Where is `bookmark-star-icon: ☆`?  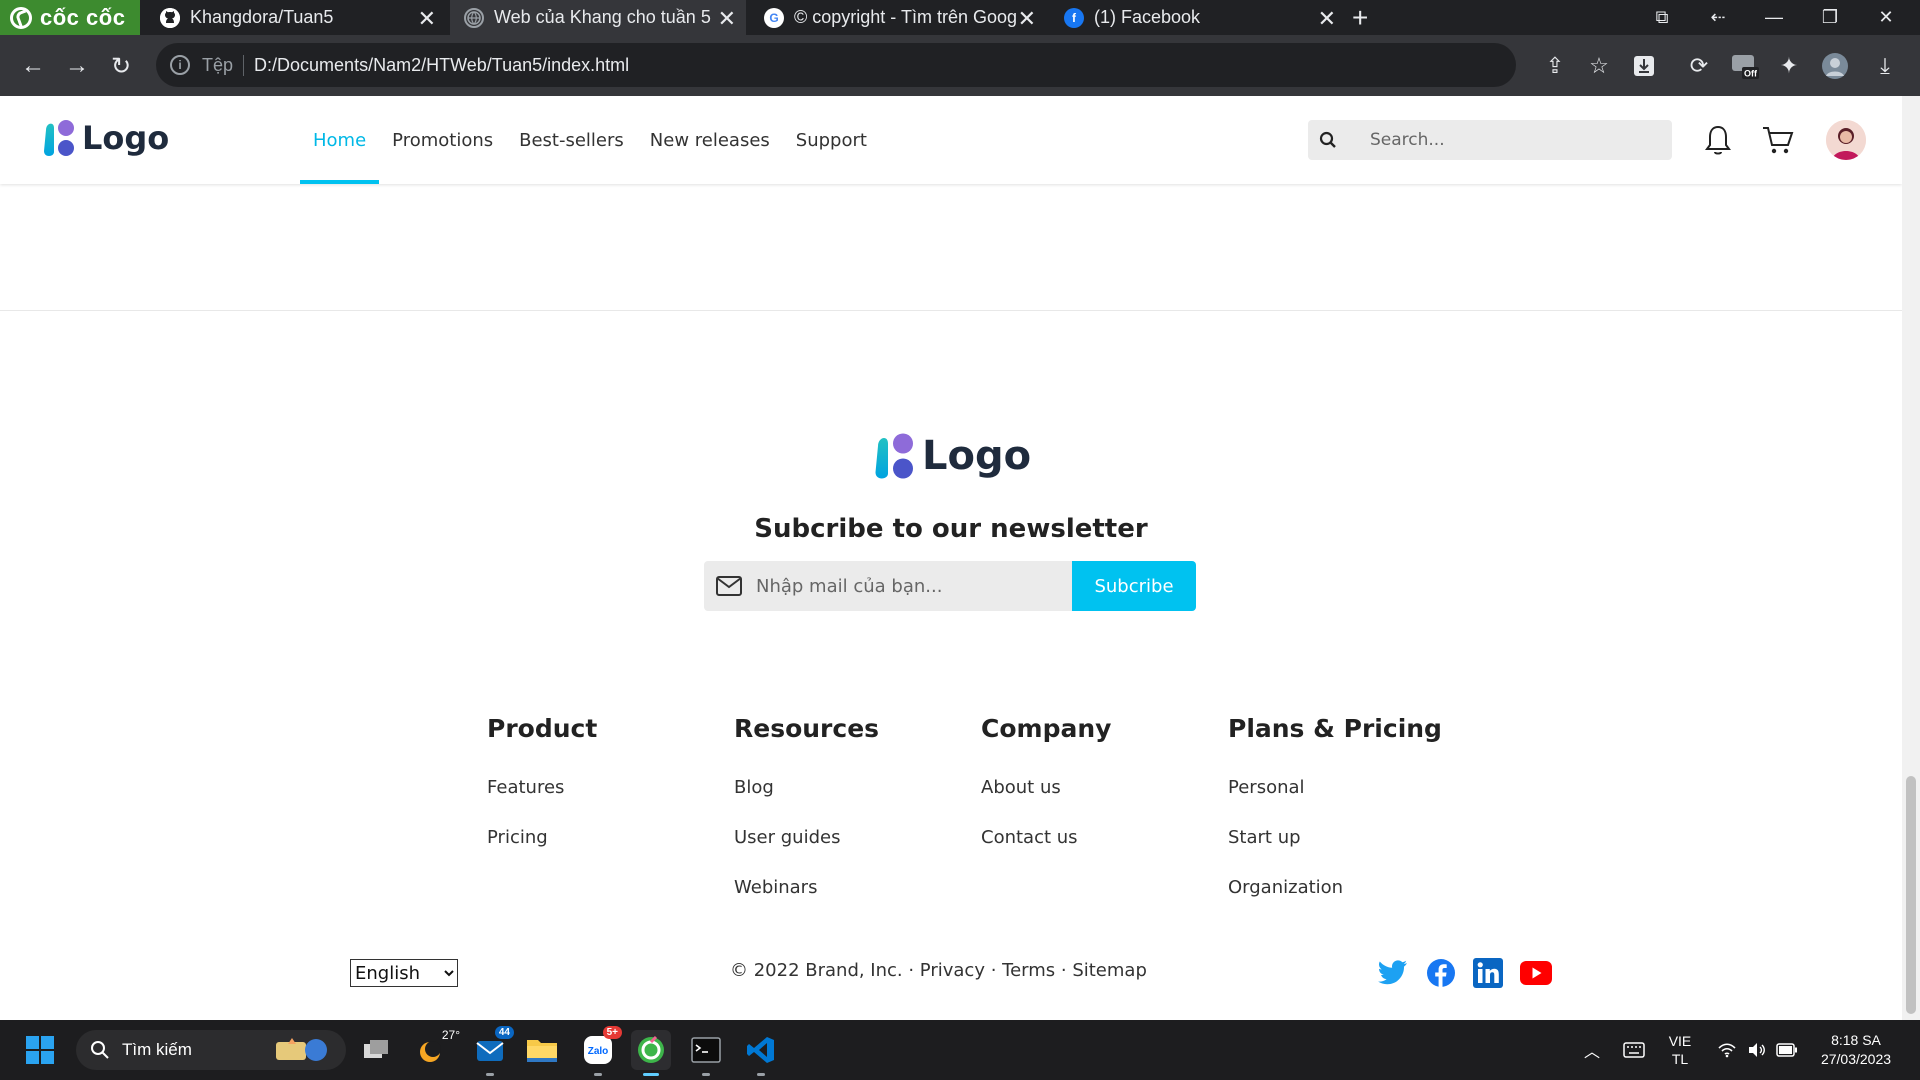 bookmark-star-icon: ☆ is located at coordinates (1599, 66).